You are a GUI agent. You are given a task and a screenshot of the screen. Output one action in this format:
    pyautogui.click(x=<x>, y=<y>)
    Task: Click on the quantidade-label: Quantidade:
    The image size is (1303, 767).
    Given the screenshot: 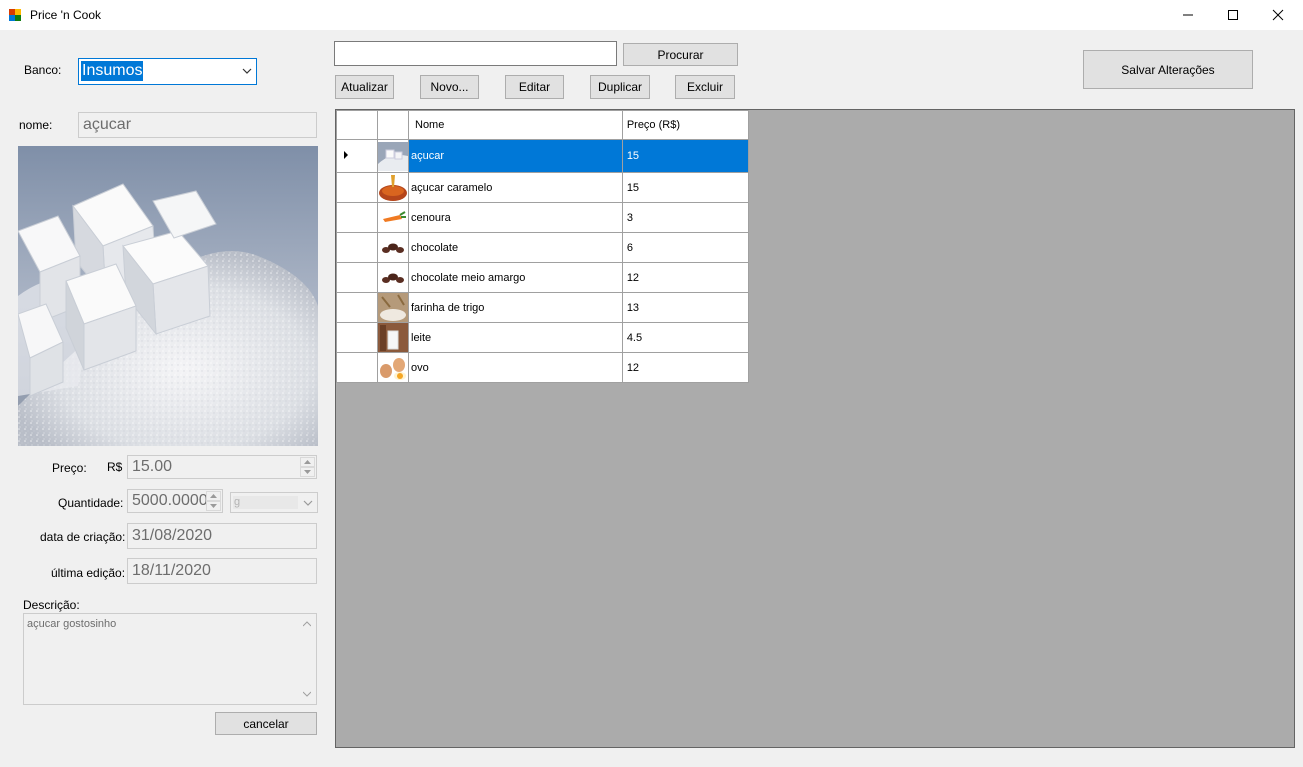 What is the action you would take?
    pyautogui.click(x=91, y=503)
    